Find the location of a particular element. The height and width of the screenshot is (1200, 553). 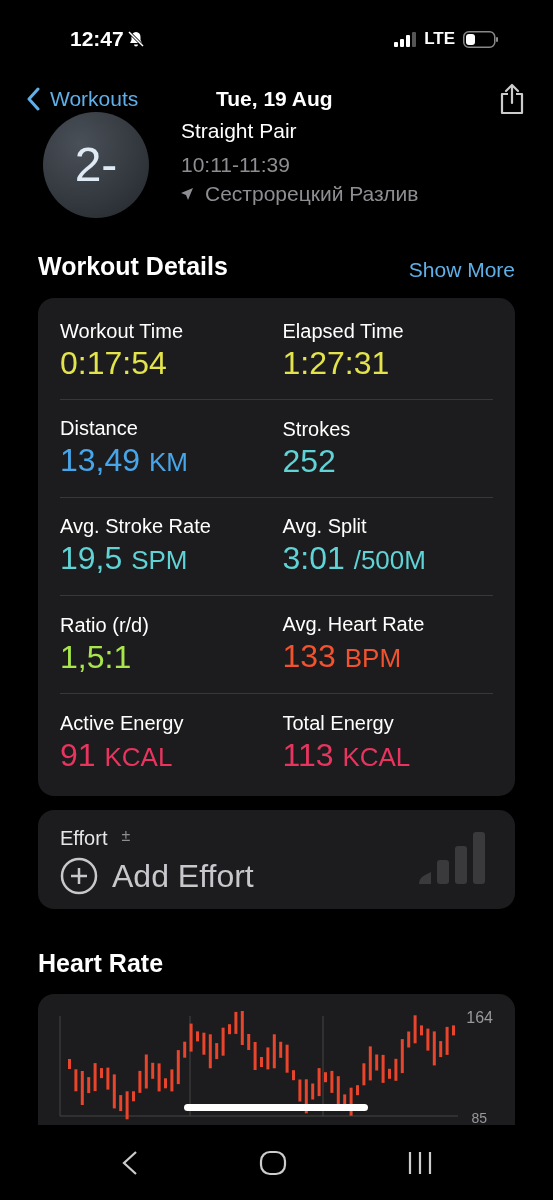

show-more-link: Show More is located at coordinates (461, 270).